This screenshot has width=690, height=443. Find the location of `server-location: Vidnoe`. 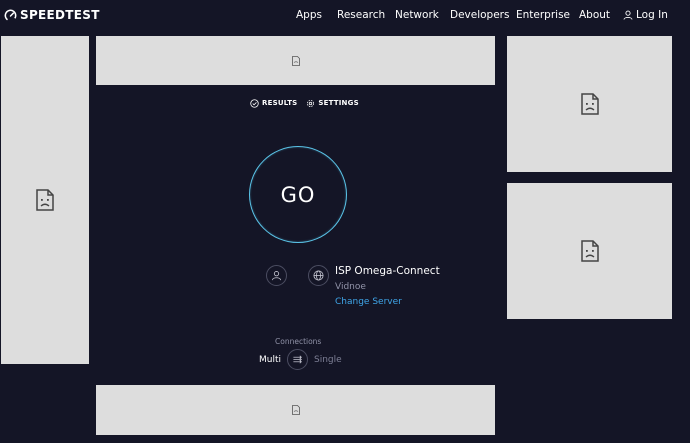

server-location: Vidnoe is located at coordinates (350, 287).